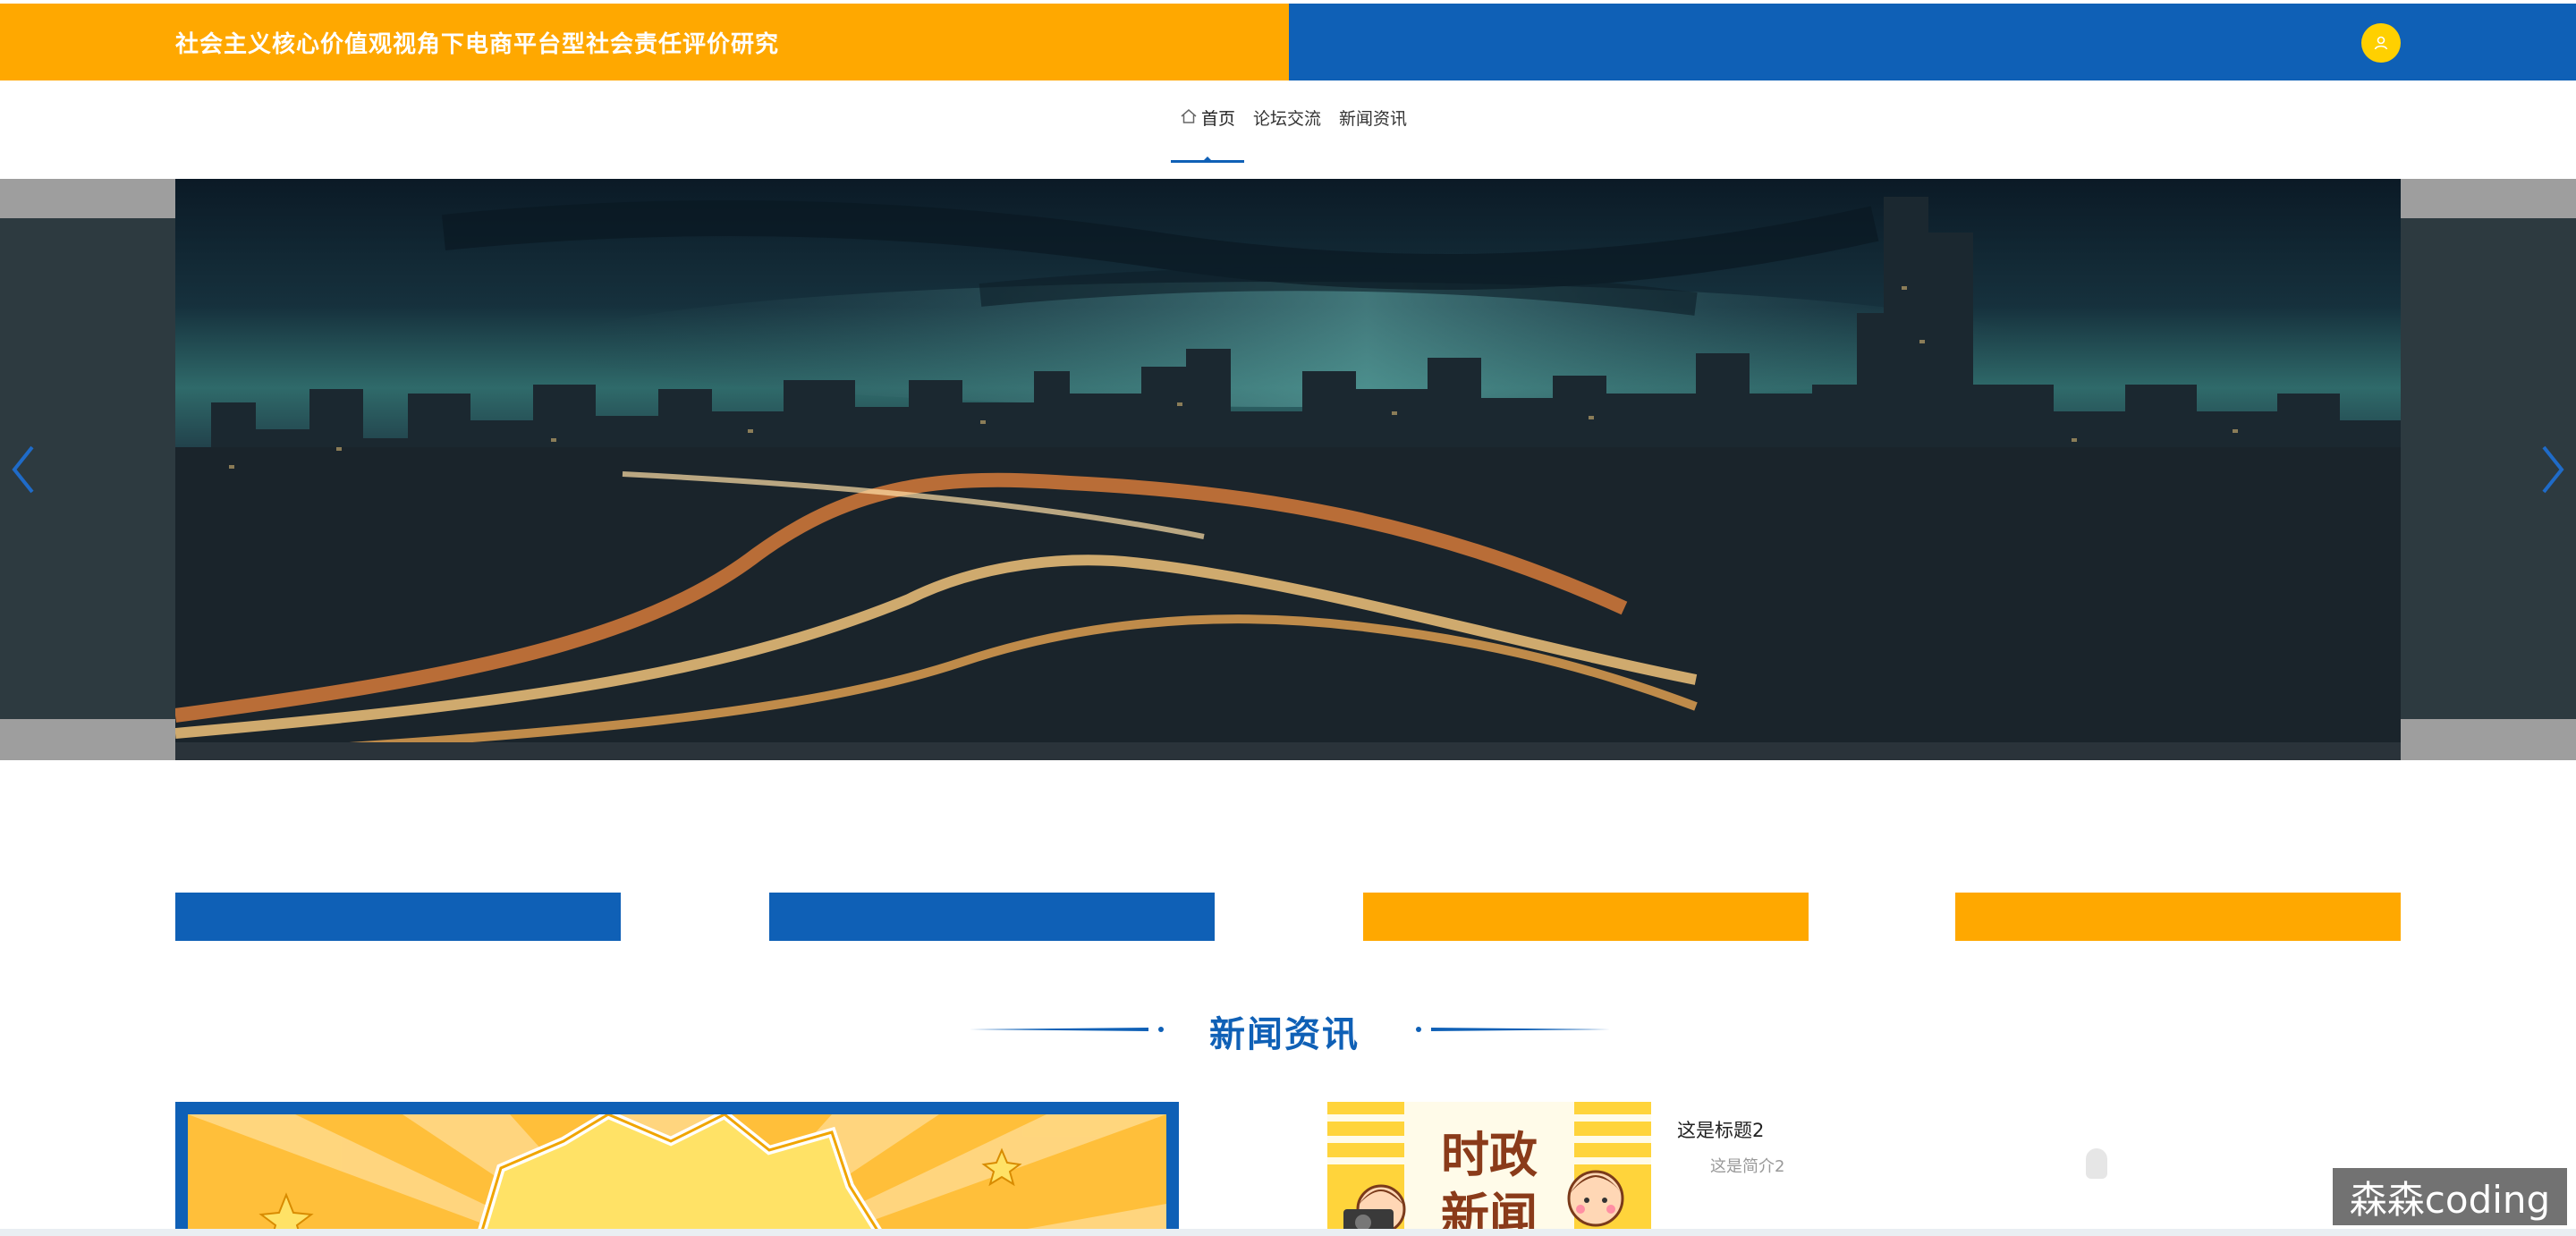  I want to click on featured-news-image, so click(677, 1175).